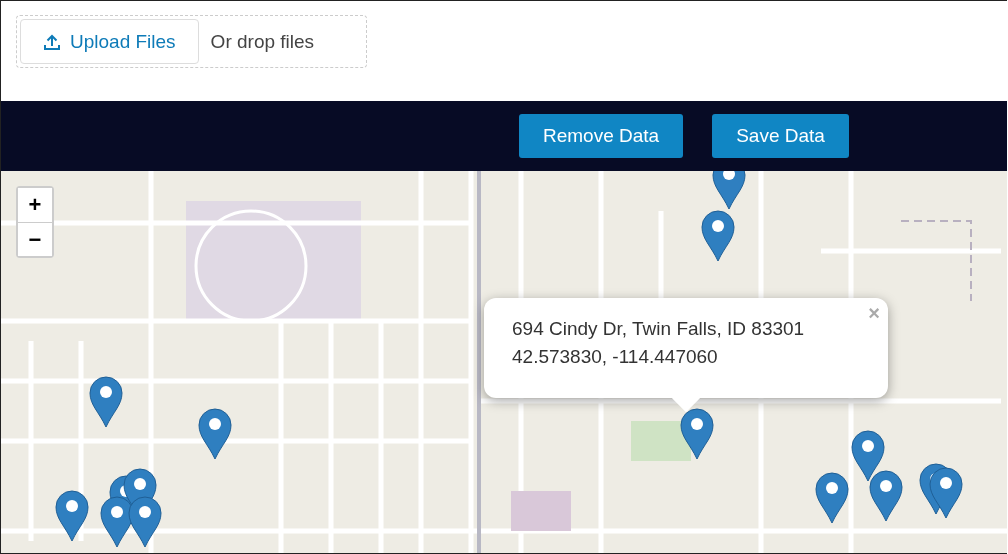 Image resolution: width=1008 pixels, height=554 pixels. I want to click on upload-files-button: Upload Files, so click(109, 41).